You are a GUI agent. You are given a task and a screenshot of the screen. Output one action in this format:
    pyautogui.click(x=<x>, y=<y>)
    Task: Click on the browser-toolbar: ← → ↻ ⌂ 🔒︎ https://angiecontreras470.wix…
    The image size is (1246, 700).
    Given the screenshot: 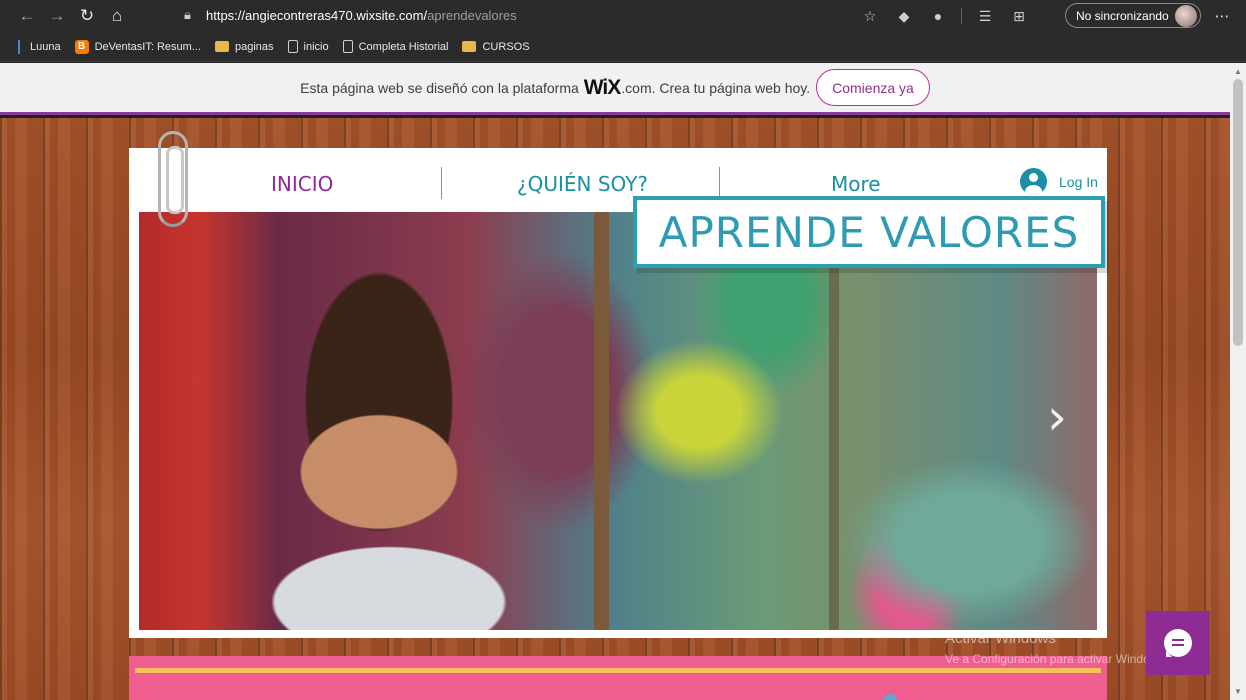 What is the action you would take?
    pyautogui.click(x=623, y=16)
    